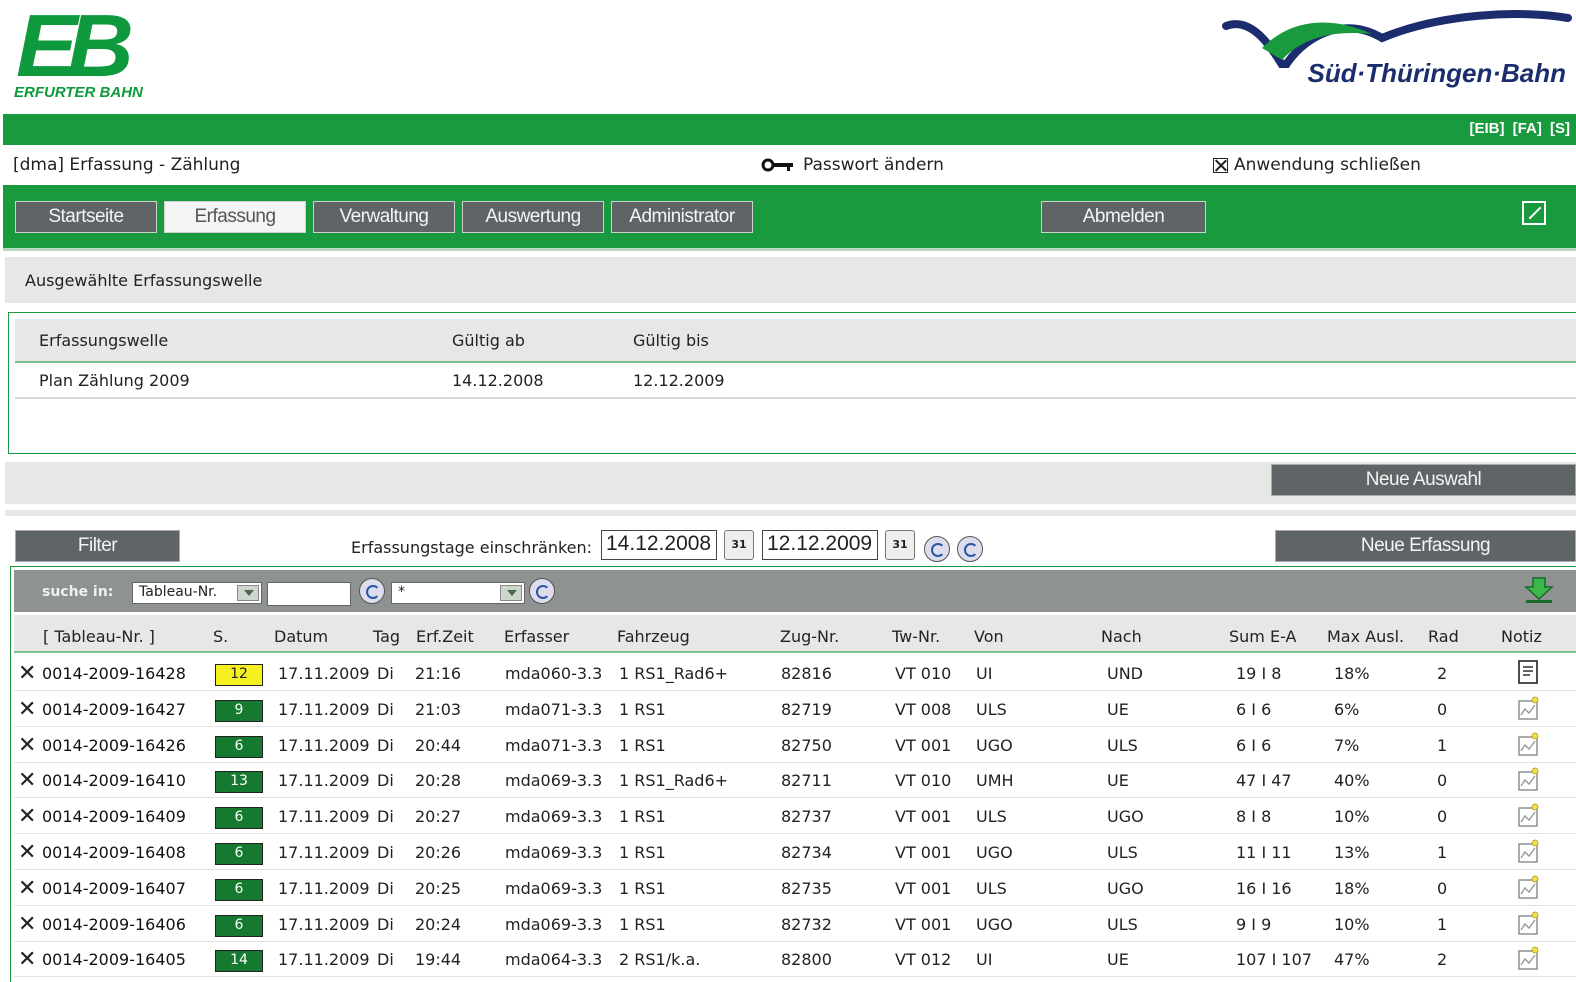  Describe the element at coordinates (114, 780) in the screenshot. I see `cell-tableau-nr: 0014-2009-16410` at that location.